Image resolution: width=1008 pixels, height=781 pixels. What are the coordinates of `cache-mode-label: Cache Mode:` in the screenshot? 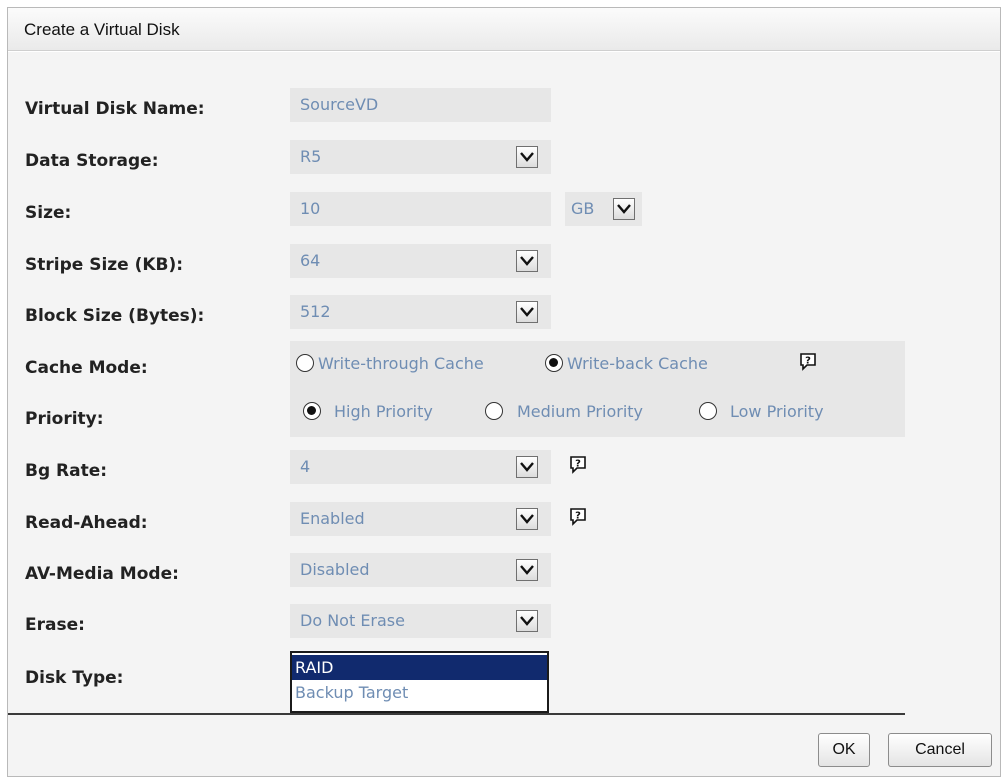 It's located at (86, 368).